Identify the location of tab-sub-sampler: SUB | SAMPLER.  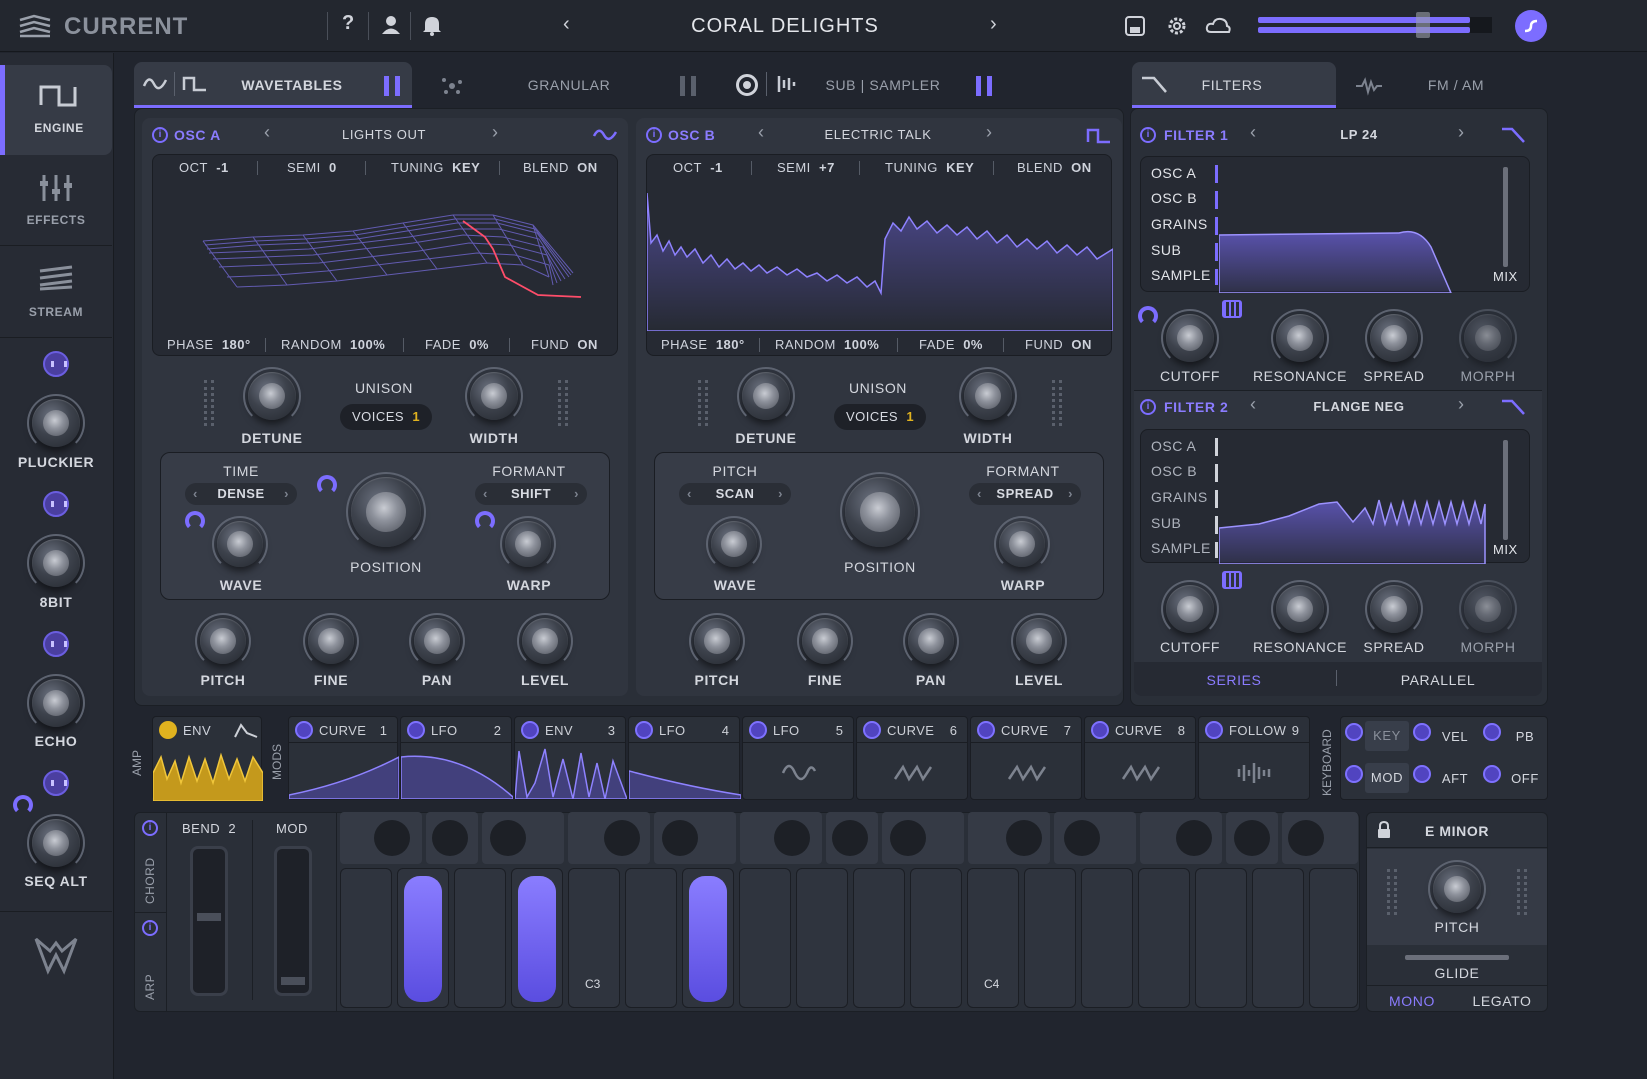
(865, 85).